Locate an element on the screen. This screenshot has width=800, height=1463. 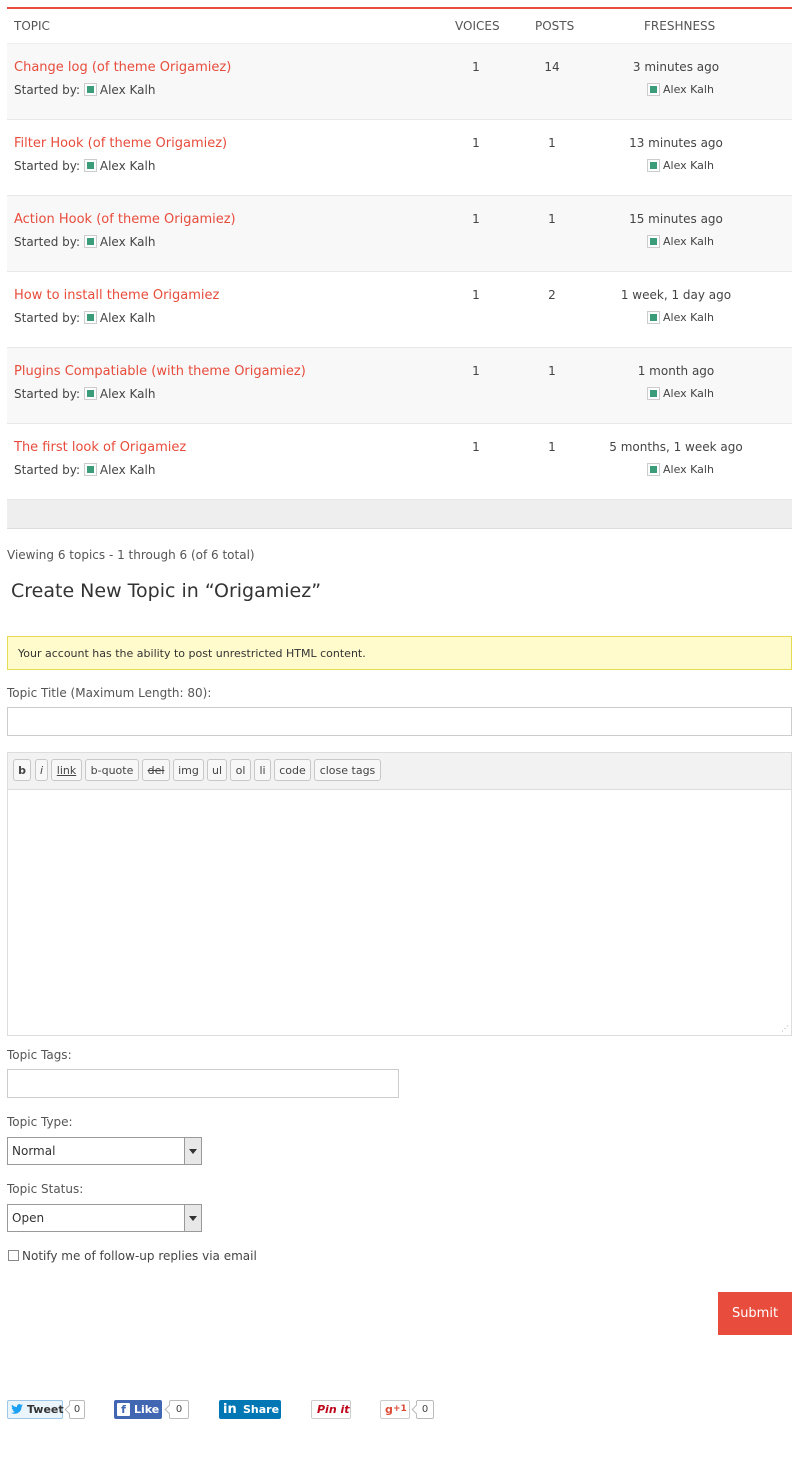
ul-button: ul is located at coordinates (217, 770).